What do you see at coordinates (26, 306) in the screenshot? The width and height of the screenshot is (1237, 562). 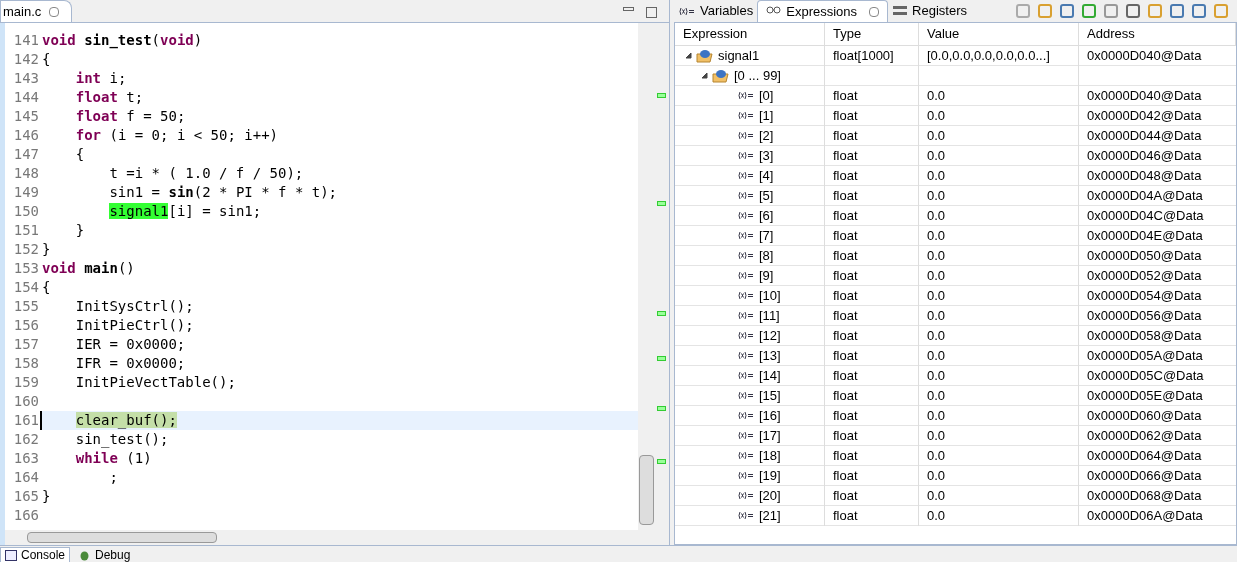 I see `line-number: 155` at bounding box center [26, 306].